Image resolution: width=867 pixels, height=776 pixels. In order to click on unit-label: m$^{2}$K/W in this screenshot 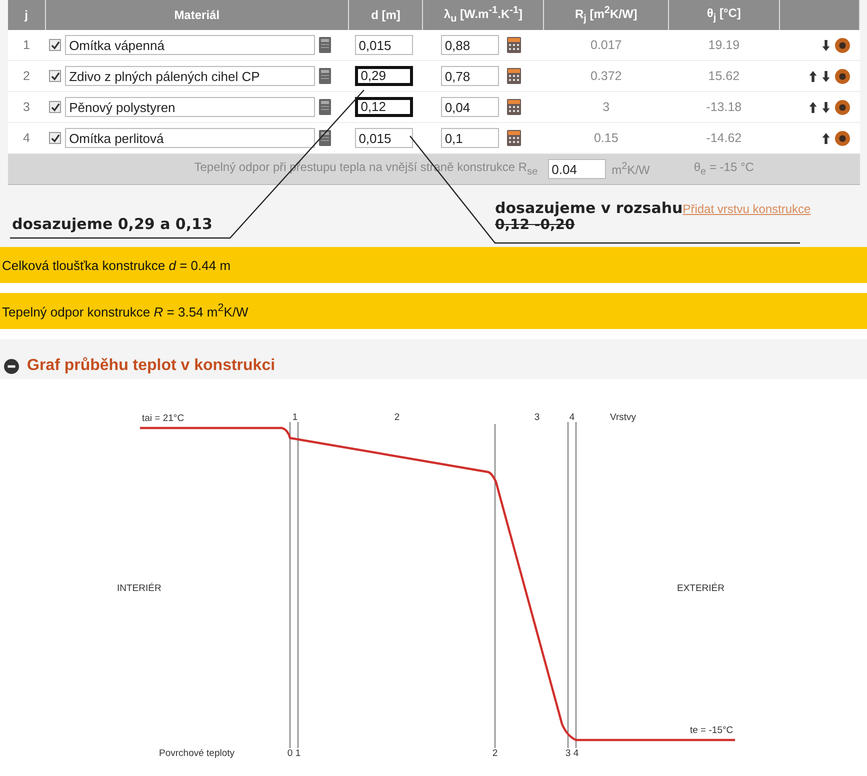, I will do `click(631, 169)`.